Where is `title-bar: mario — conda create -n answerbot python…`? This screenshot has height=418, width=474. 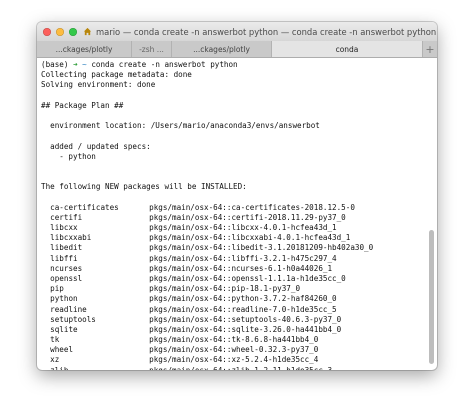
title-bar: mario — conda create -n answerbot python… is located at coordinates (237, 31).